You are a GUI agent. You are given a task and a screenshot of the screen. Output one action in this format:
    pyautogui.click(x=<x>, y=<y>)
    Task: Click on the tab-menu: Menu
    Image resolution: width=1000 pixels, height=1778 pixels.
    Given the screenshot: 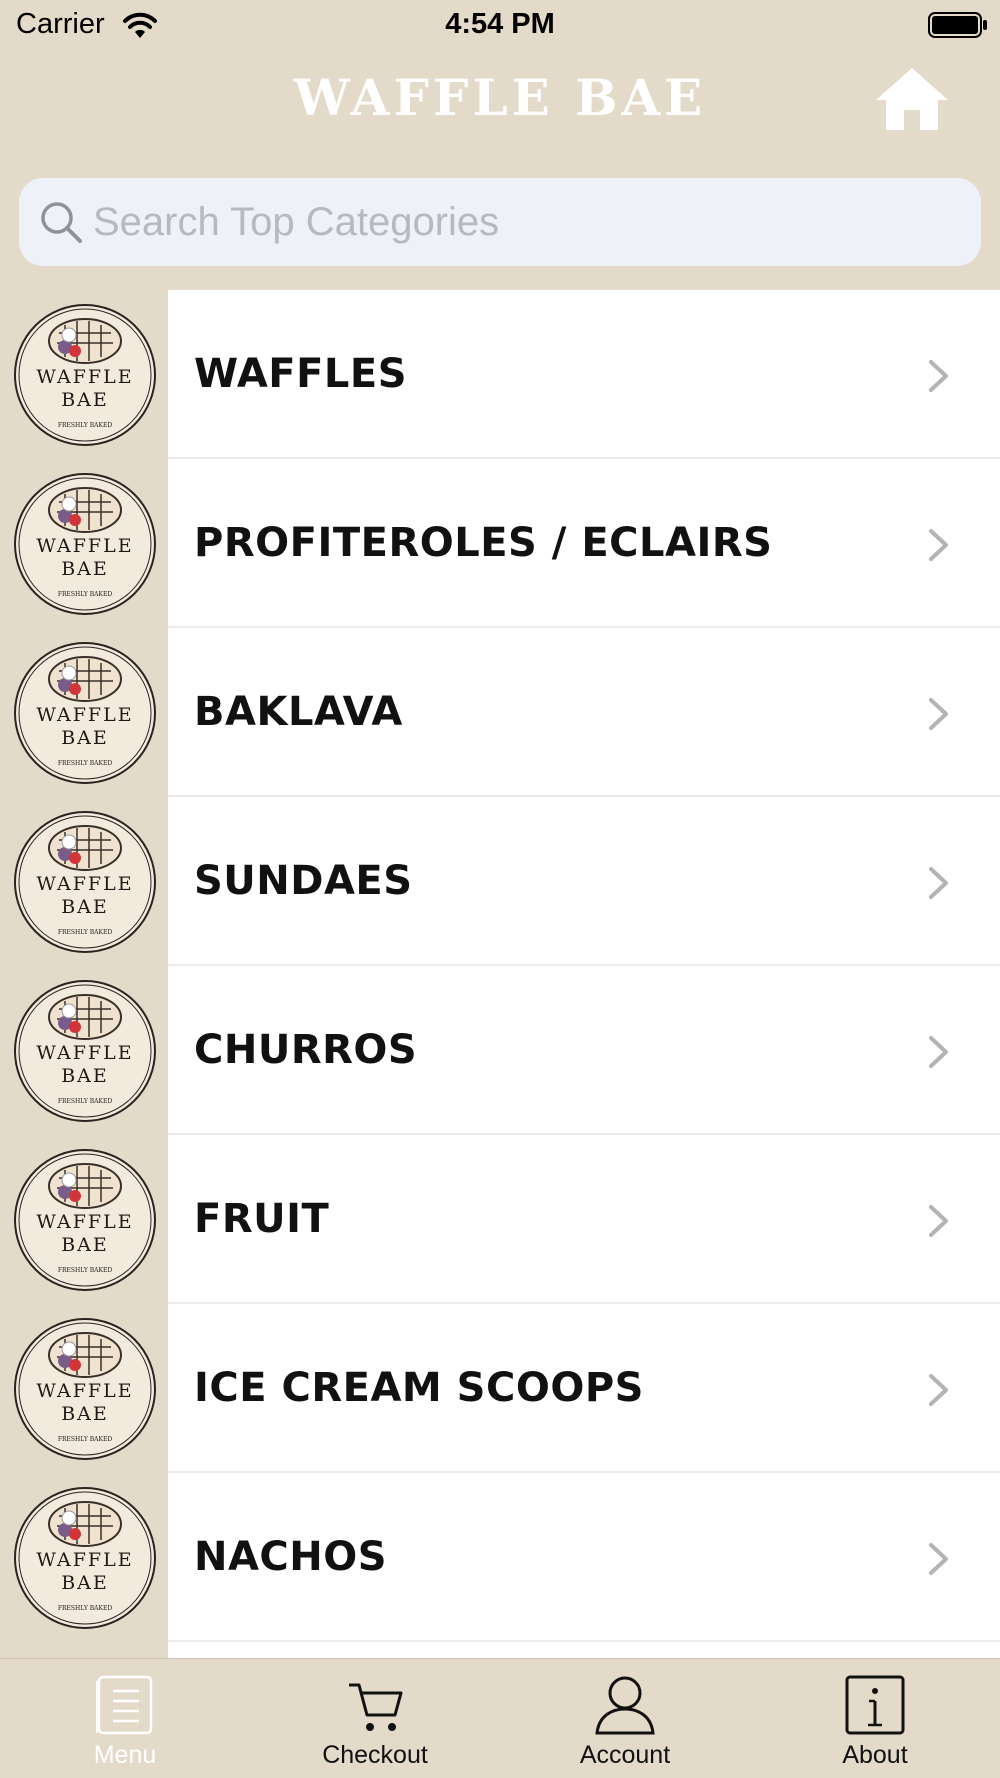 What is the action you would take?
    pyautogui.click(x=125, y=1718)
    